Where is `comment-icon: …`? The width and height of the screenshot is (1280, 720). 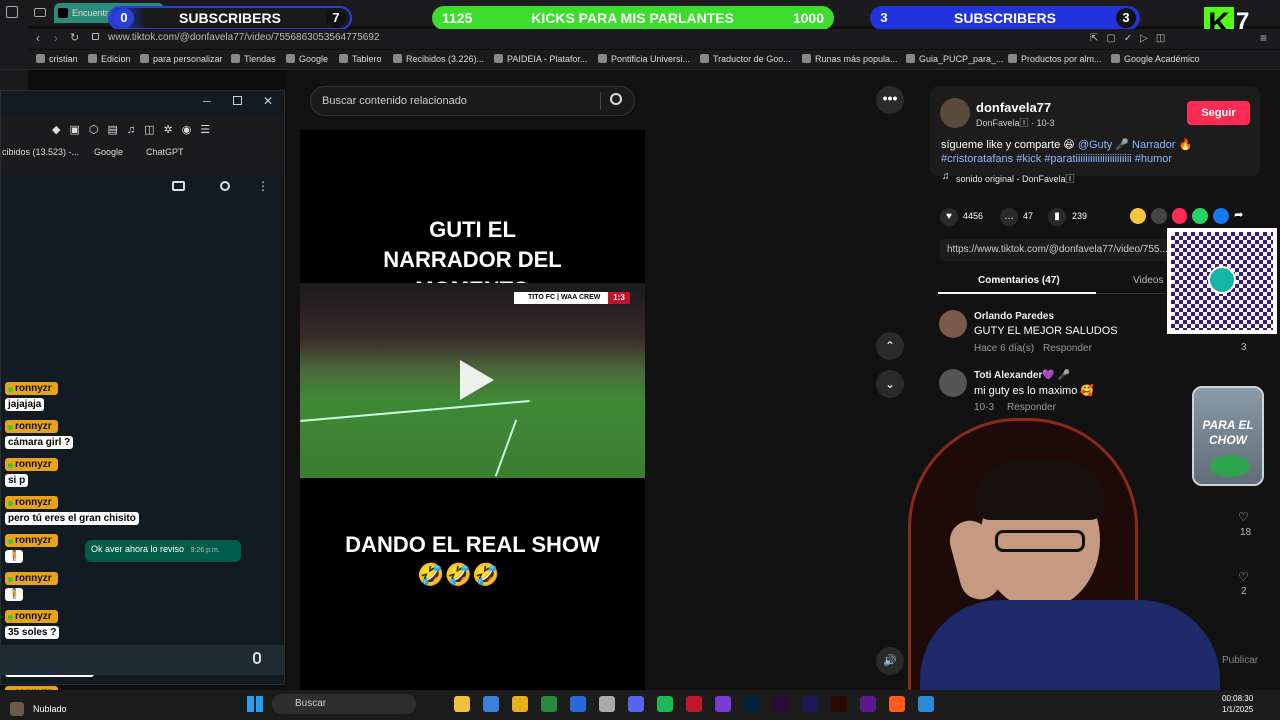 comment-icon: … is located at coordinates (1009, 217).